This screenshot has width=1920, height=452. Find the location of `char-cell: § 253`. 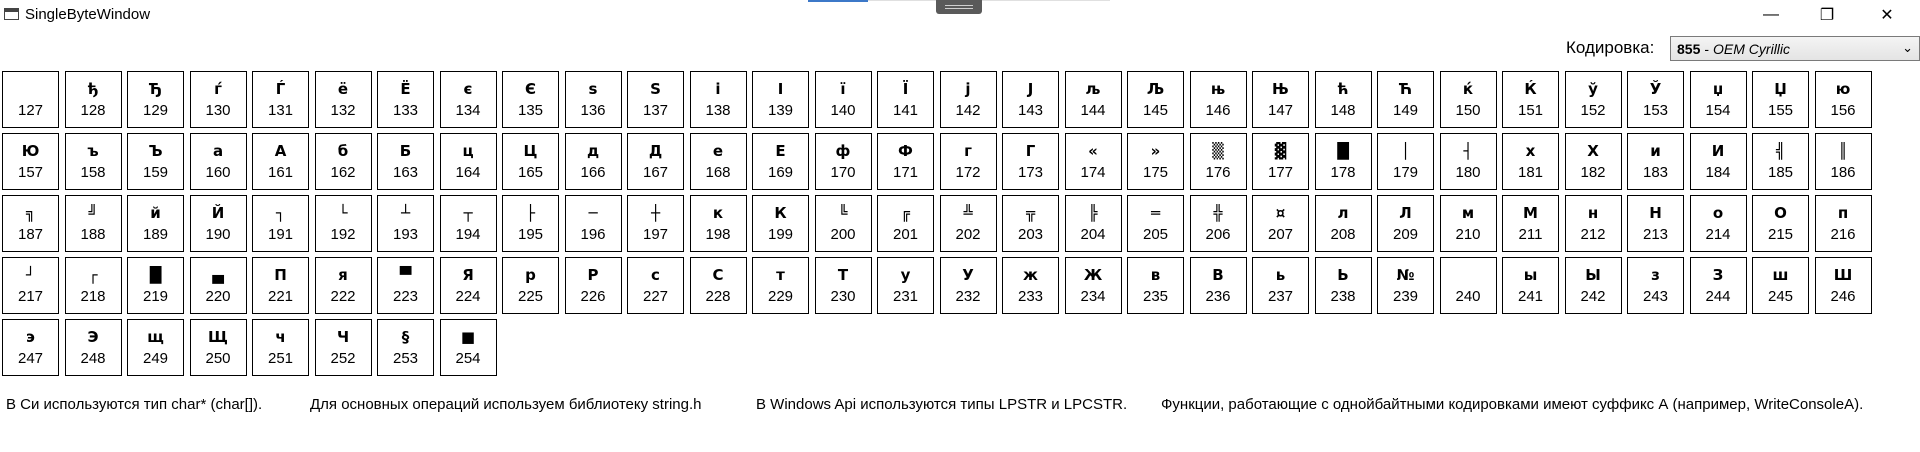

char-cell: § 253 is located at coordinates (405, 347).